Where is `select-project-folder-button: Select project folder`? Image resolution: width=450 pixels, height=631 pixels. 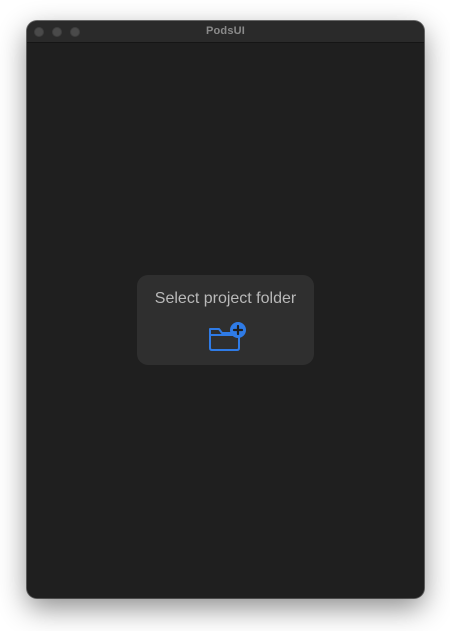 select-project-folder-button: Select project folder is located at coordinates (225, 320).